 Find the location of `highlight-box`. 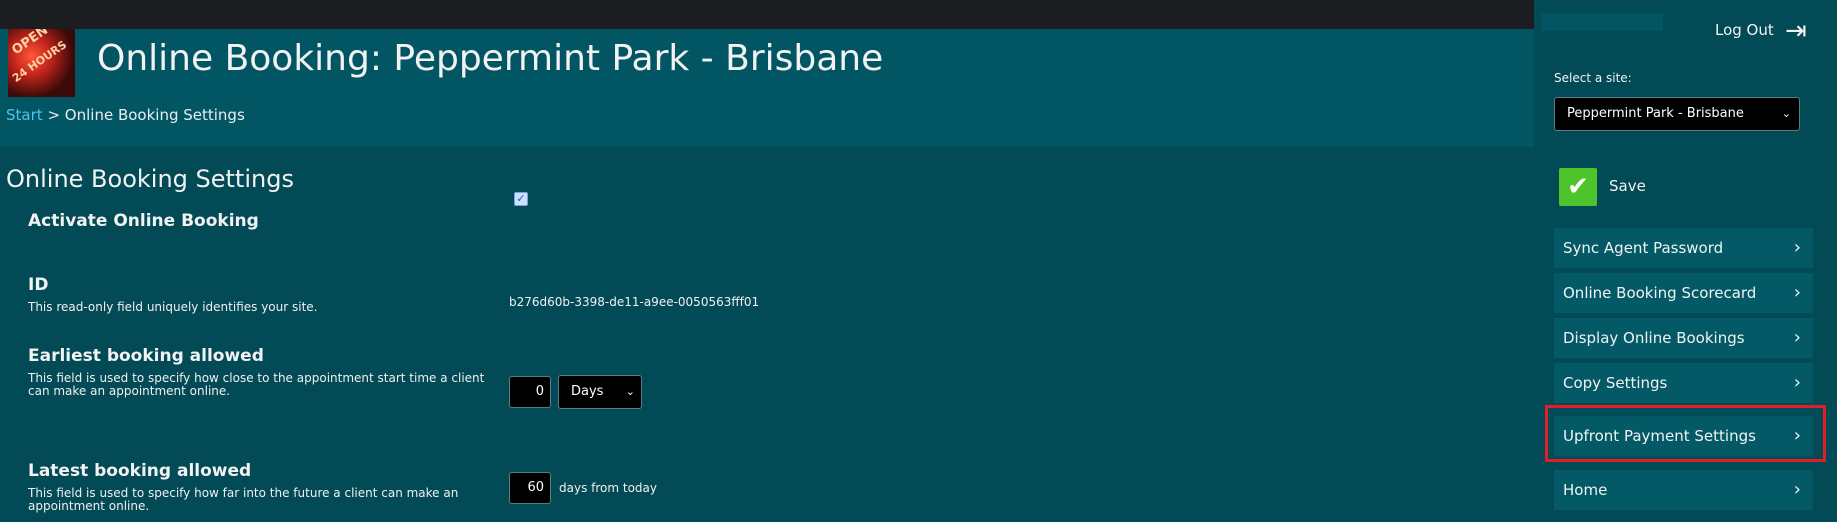

highlight-box is located at coordinates (1685, 433).